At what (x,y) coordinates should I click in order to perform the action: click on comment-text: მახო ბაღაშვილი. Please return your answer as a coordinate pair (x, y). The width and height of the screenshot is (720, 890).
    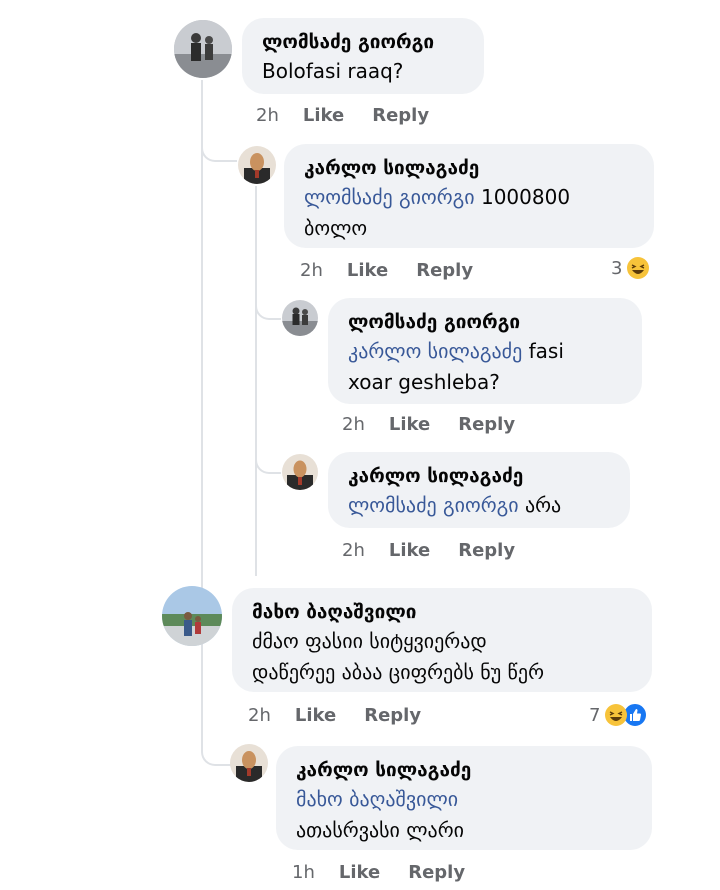
    Looking at the image, I should click on (464, 799).